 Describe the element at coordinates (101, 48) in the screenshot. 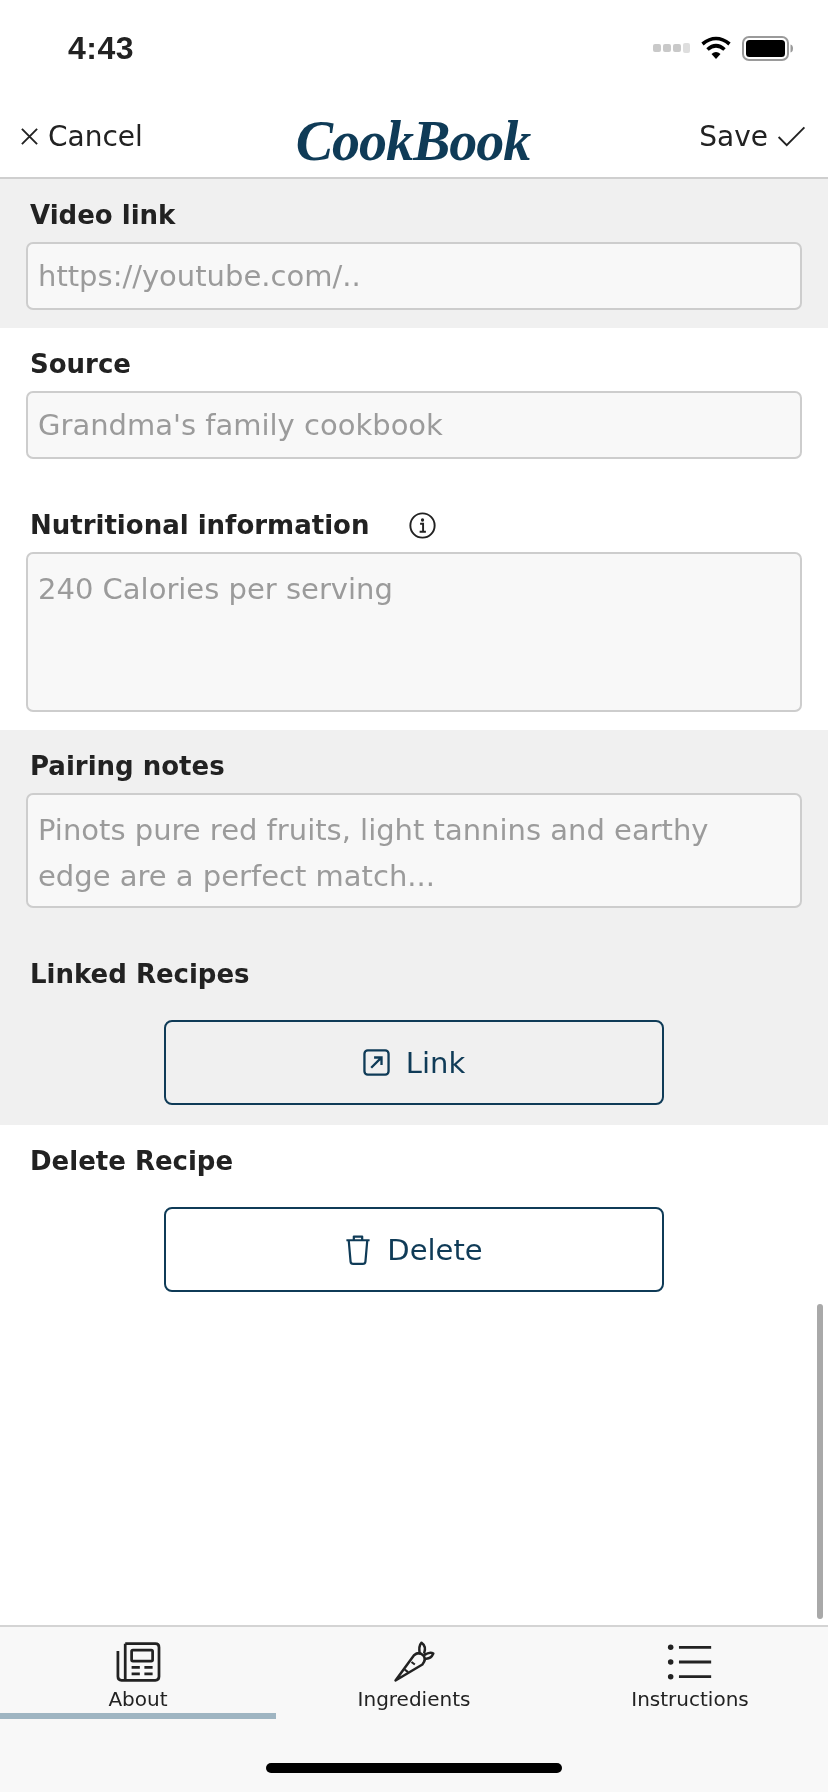

I see `status-time: 4:43` at that location.